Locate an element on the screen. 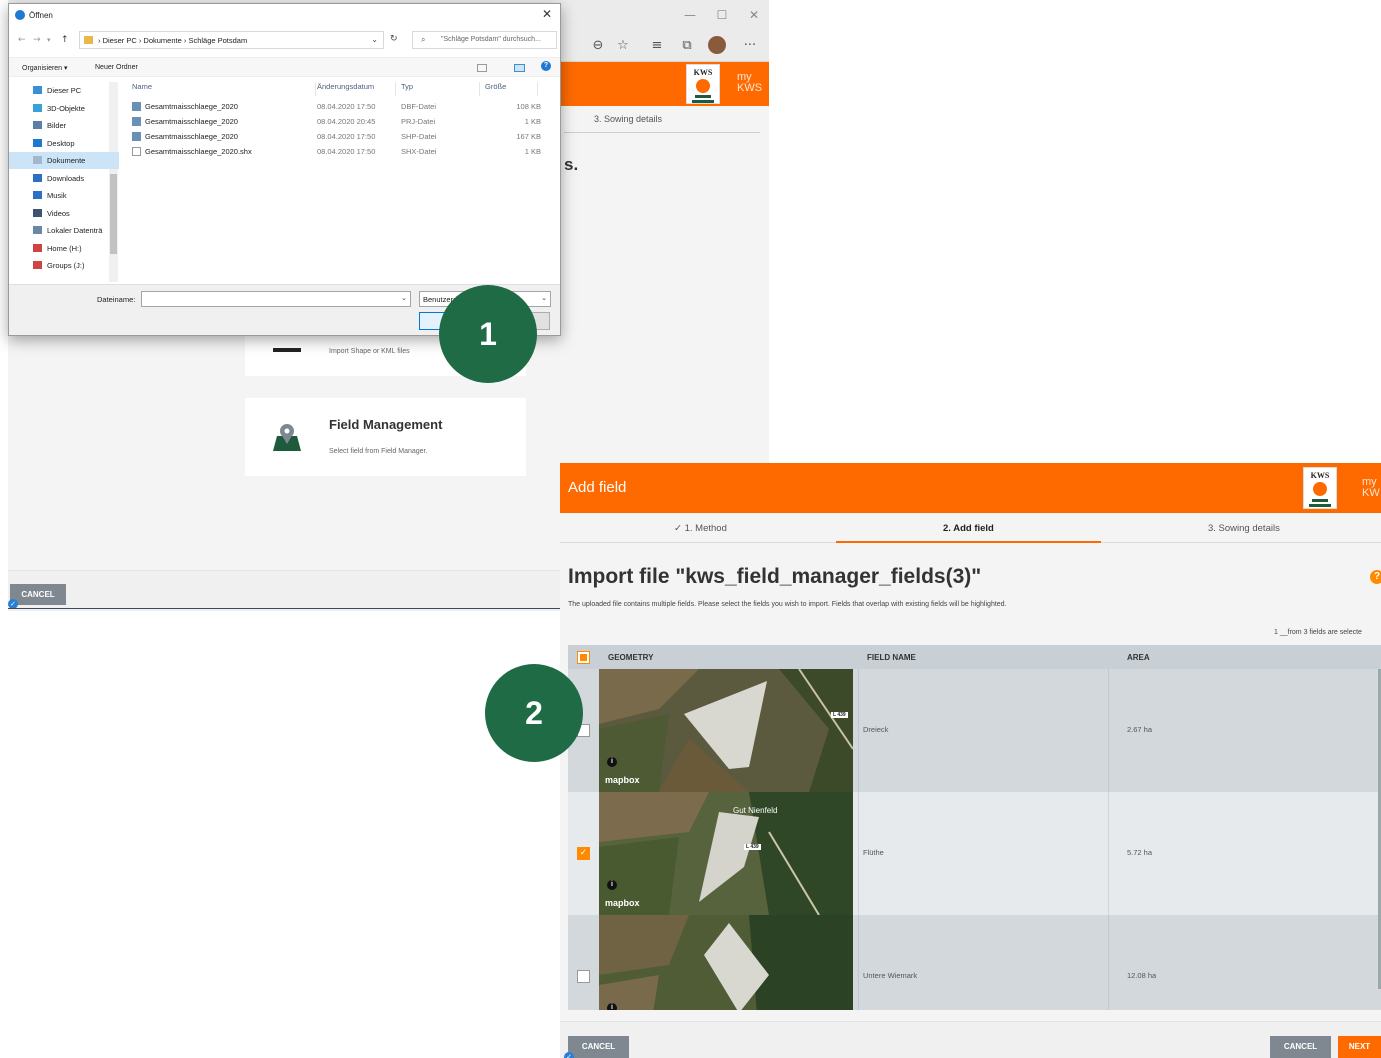 The image size is (1381, 1058). music-icon is located at coordinates (37, 195).